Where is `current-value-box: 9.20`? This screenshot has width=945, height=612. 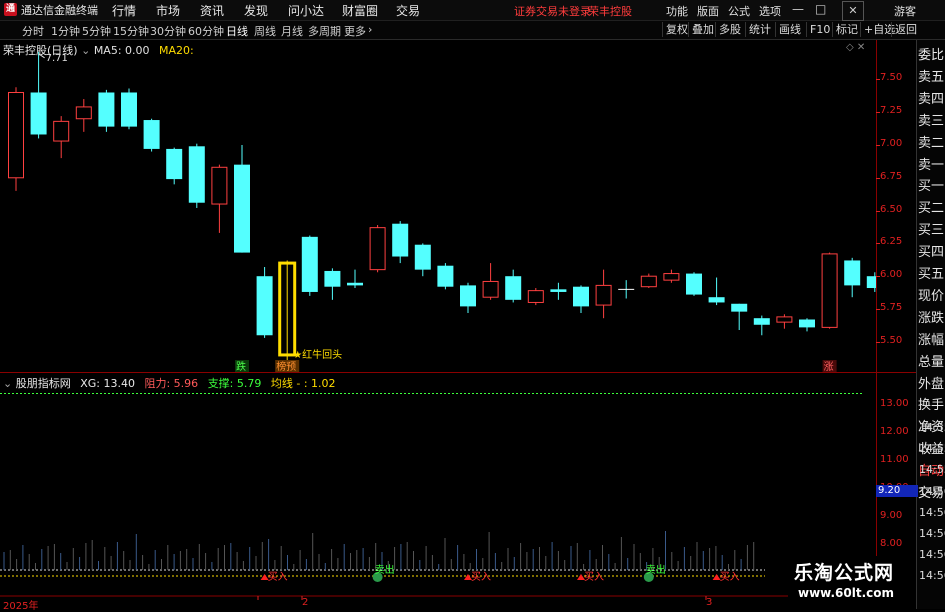 current-value-box: 9.20 is located at coordinates (897, 491).